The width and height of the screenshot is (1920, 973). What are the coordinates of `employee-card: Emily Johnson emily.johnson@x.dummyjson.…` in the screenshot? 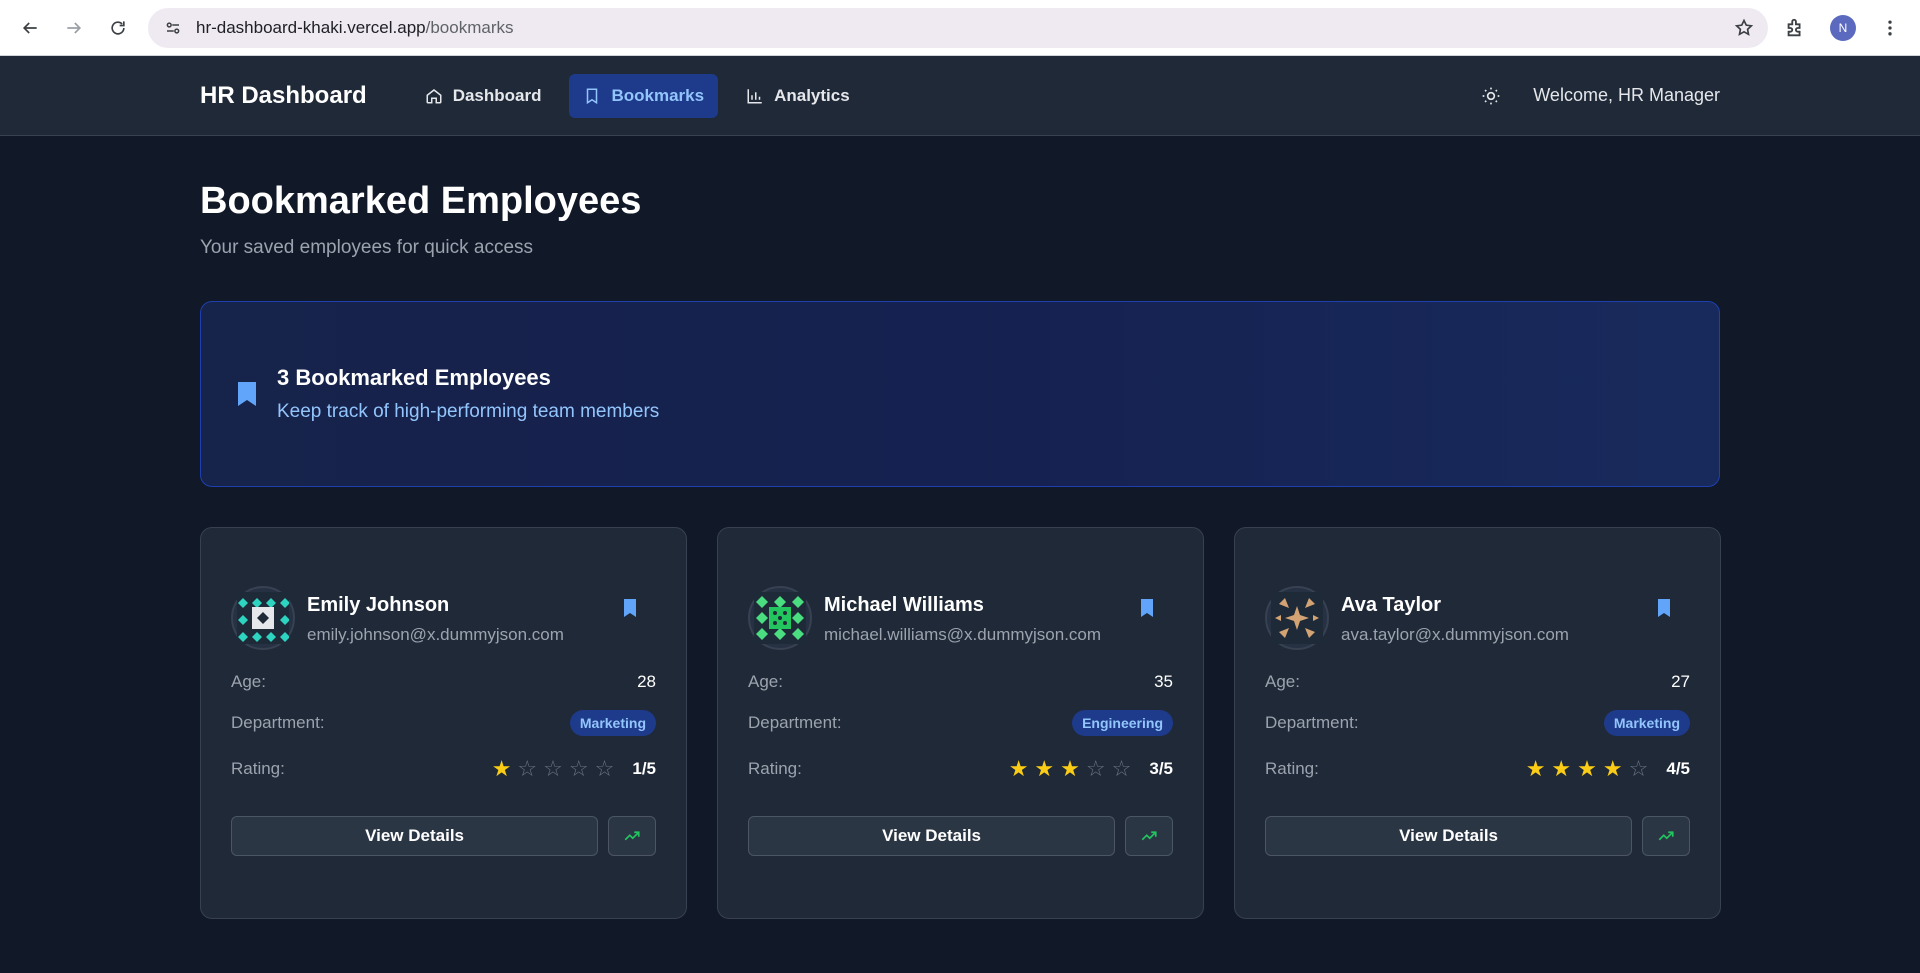 It's located at (443, 723).